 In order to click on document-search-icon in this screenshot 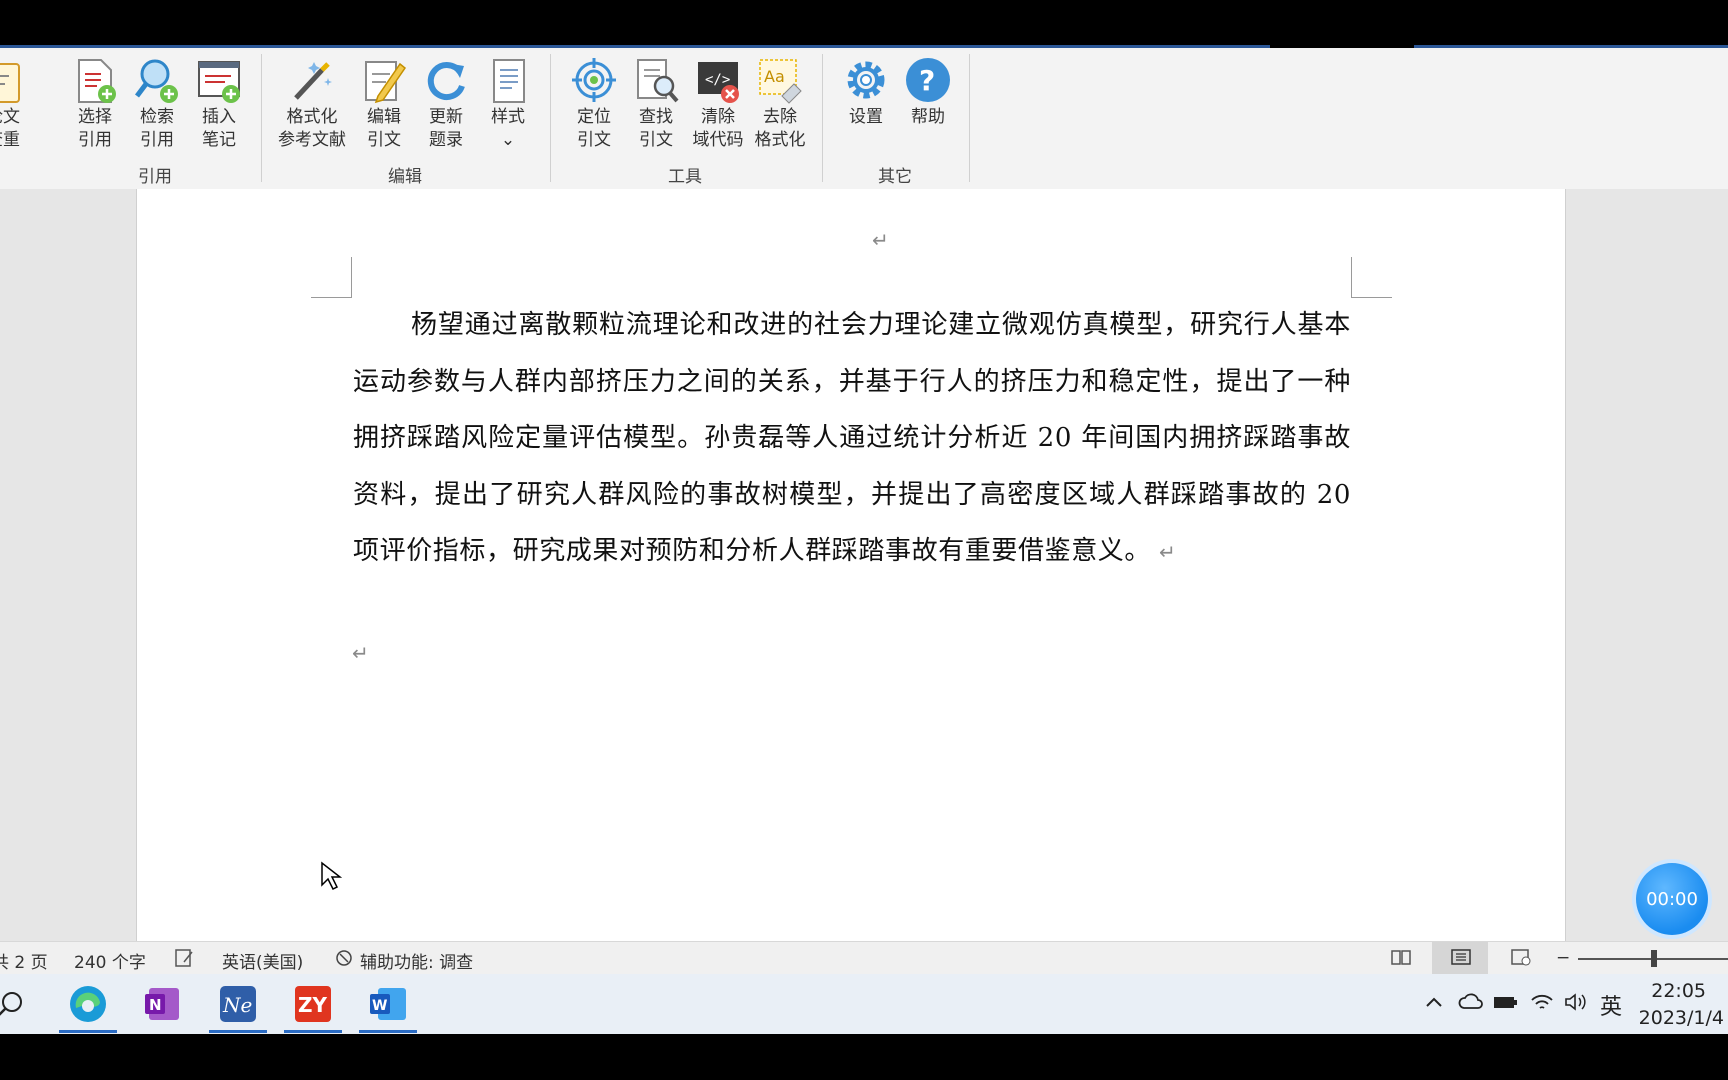, I will do `click(656, 80)`.